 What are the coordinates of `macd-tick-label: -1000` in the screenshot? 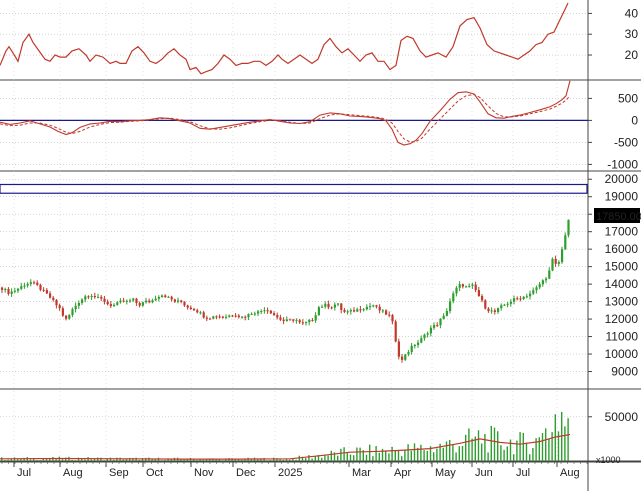 It's located at (622, 164).